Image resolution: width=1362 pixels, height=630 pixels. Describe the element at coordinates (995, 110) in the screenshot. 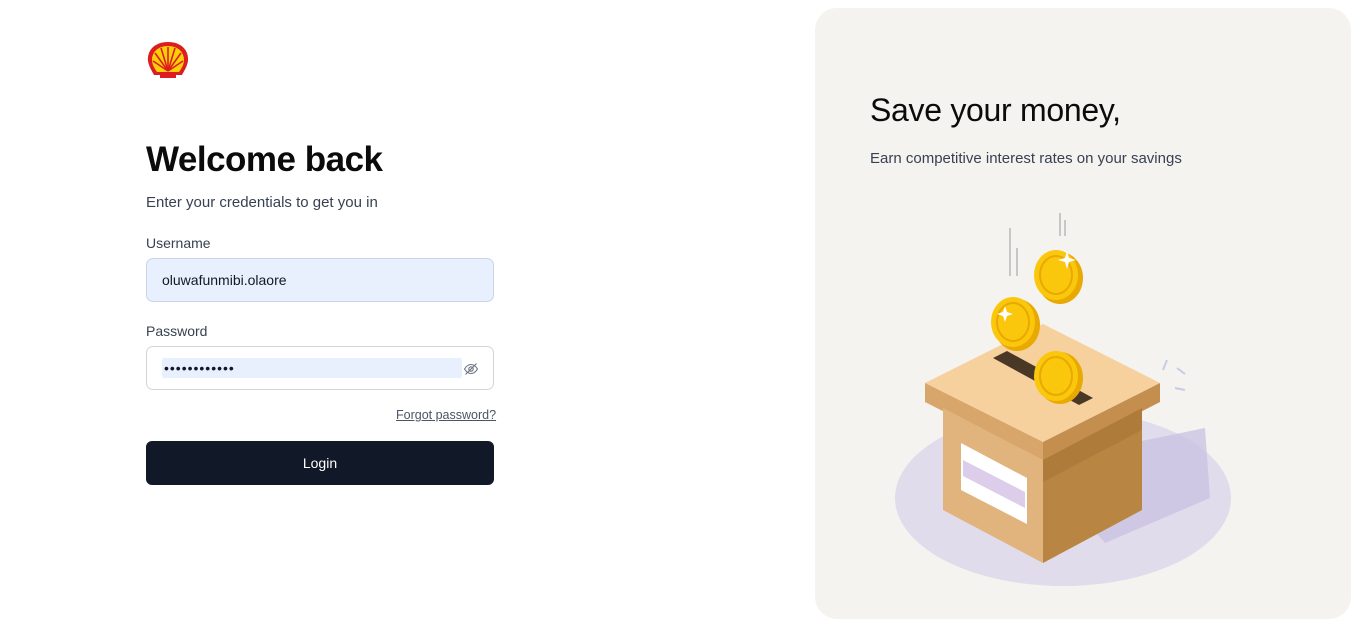

I see `panel-title: Save your money,` at that location.